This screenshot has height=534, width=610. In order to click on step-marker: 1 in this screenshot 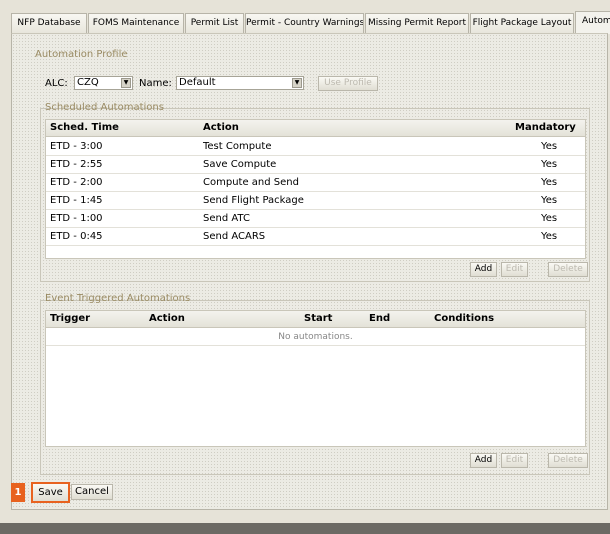, I will do `click(18, 492)`.